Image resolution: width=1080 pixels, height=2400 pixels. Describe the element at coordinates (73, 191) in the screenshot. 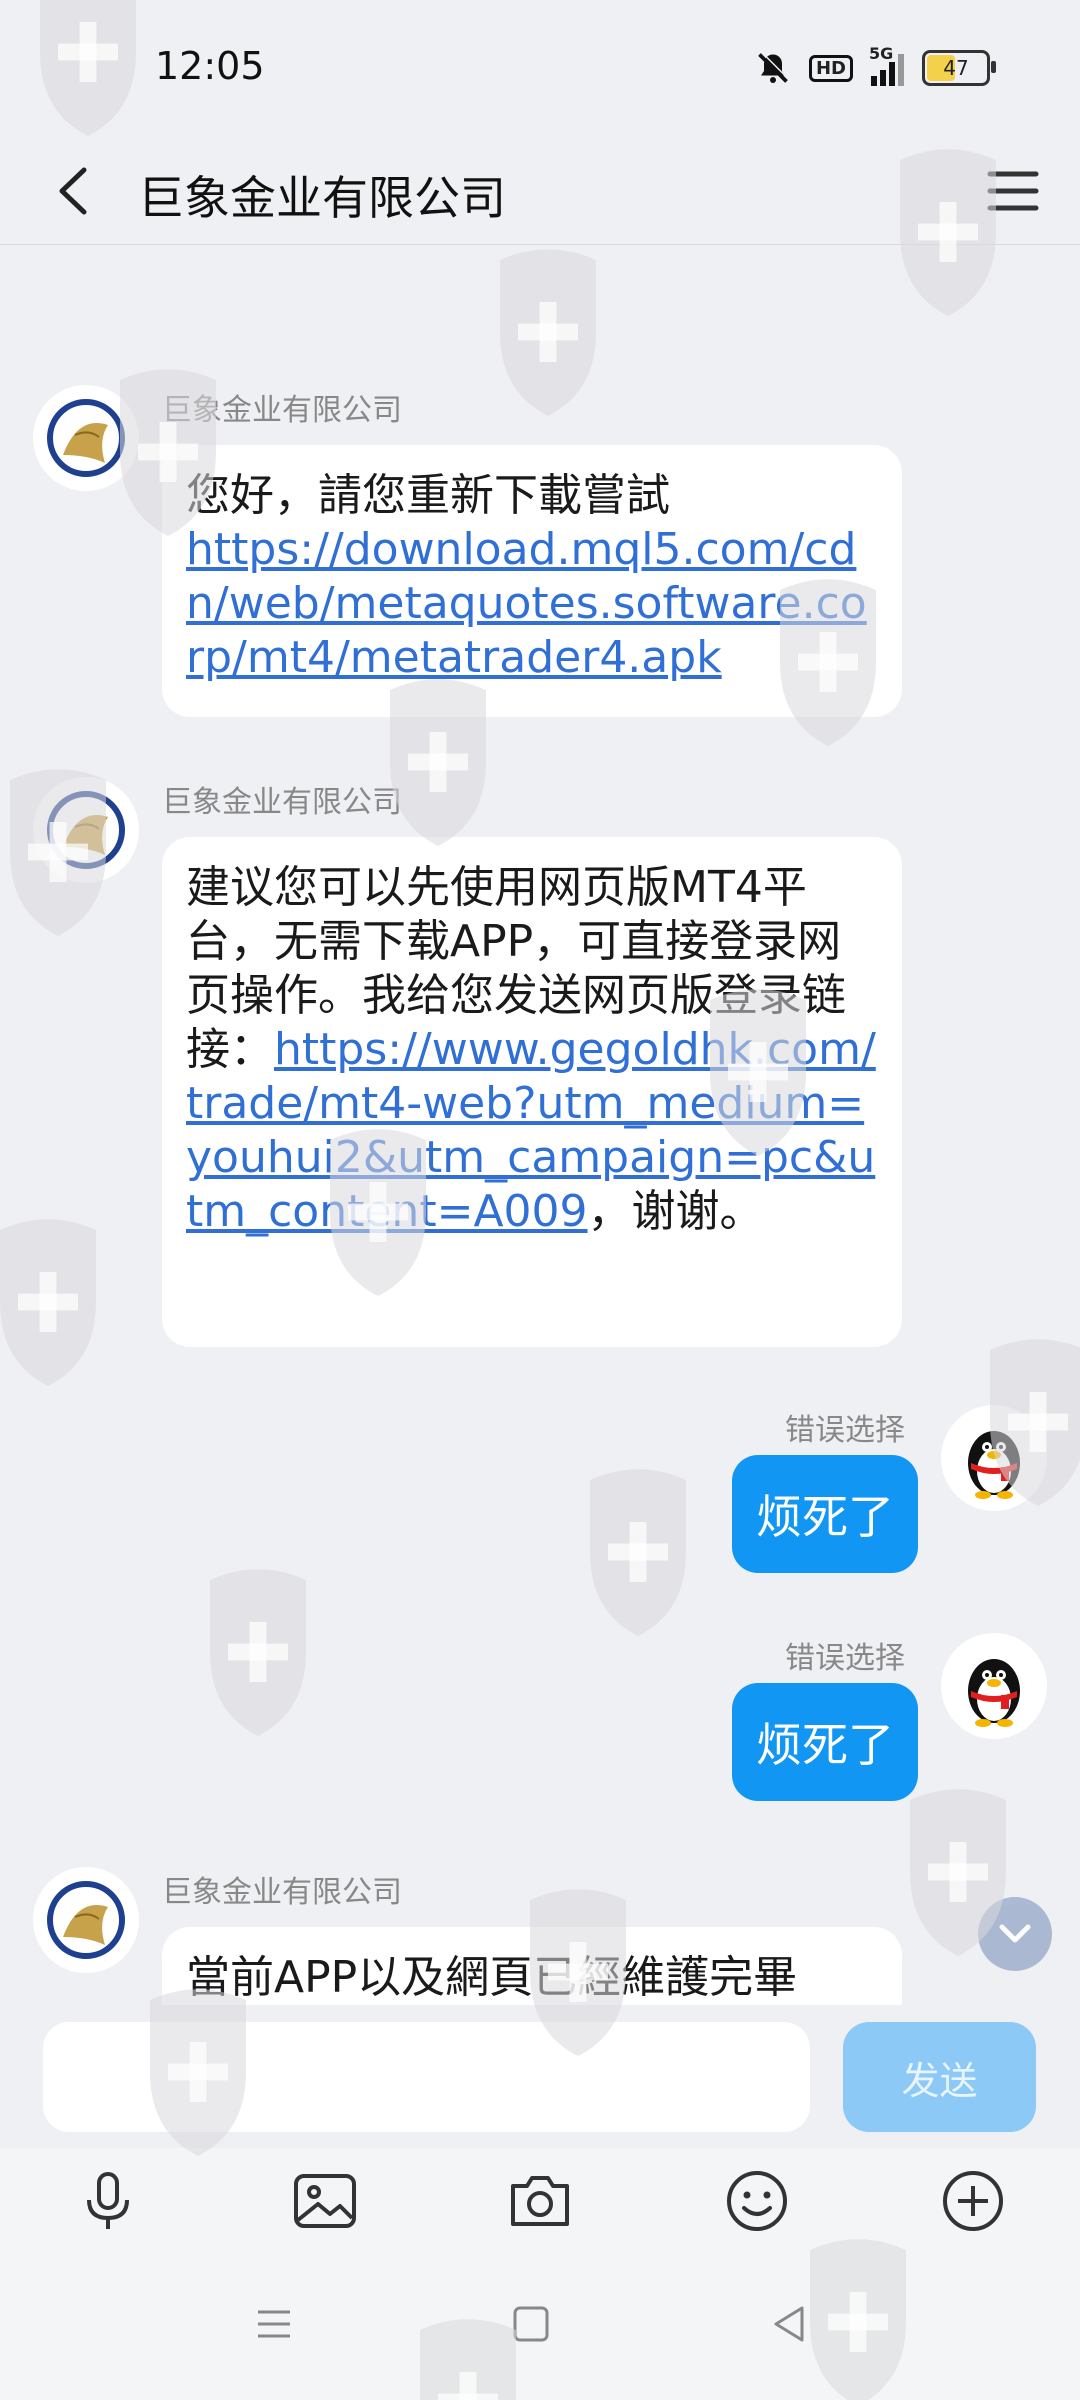

I see `back-arrow-icon` at that location.